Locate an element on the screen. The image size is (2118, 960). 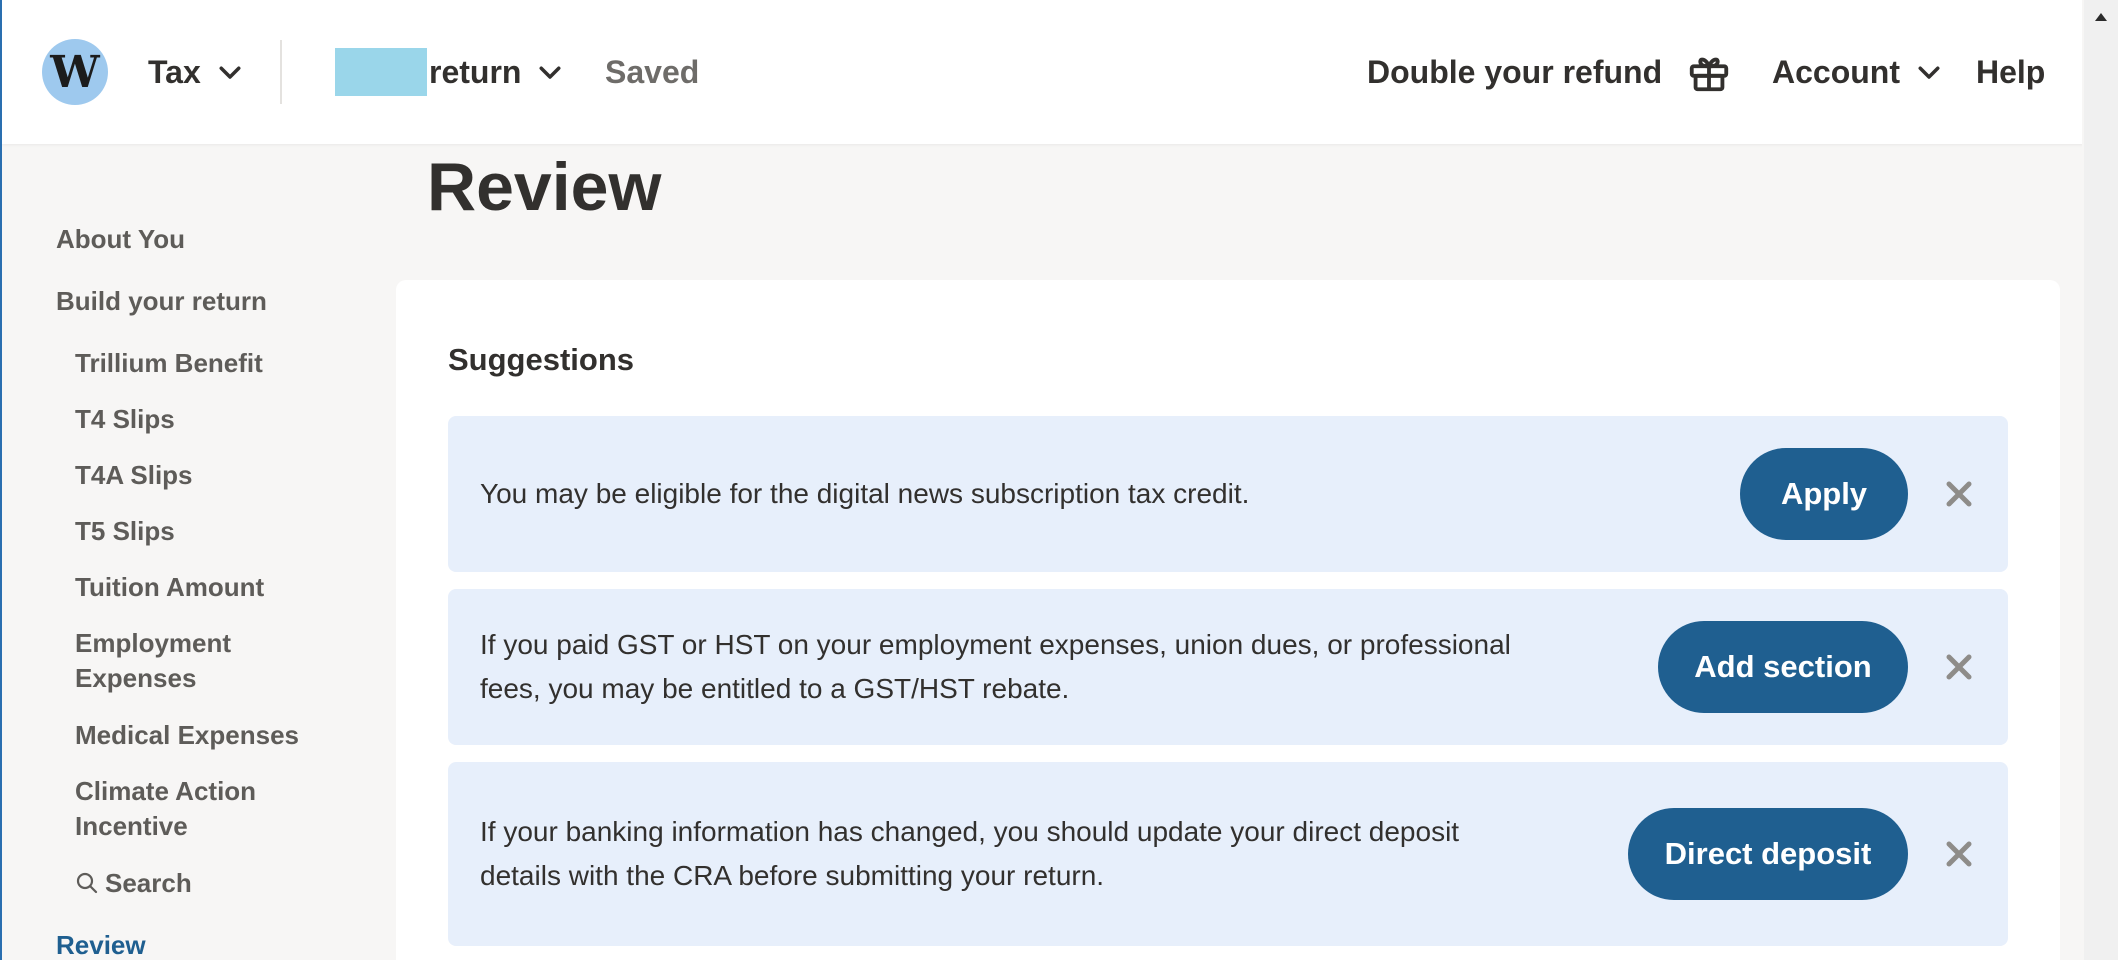
sidebar-item-label: Climate Action is located at coordinates (166, 791).